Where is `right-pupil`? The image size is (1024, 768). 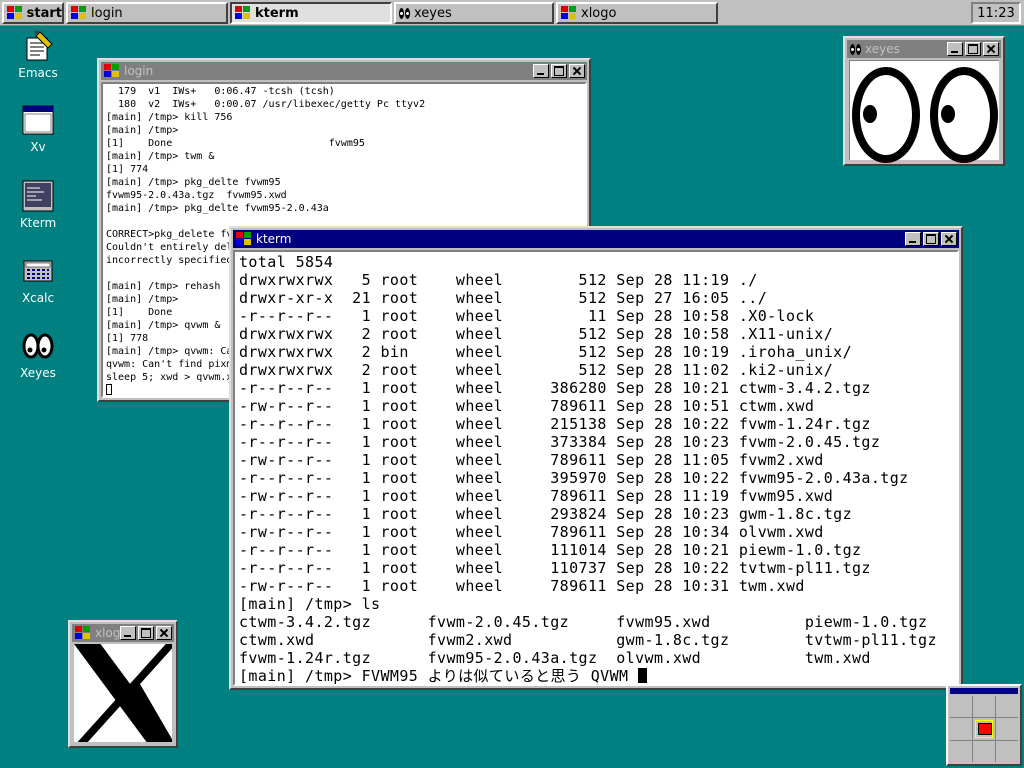 right-pupil is located at coordinates (948, 114).